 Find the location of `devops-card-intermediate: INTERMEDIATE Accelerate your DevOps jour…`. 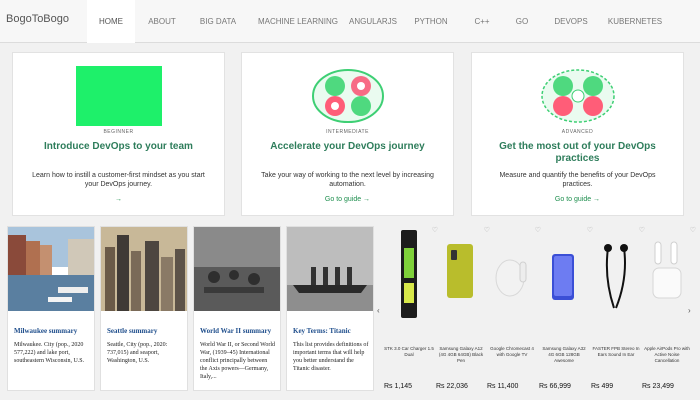

devops-card-intermediate: INTERMEDIATE Accelerate your DevOps jour… is located at coordinates (347, 134).